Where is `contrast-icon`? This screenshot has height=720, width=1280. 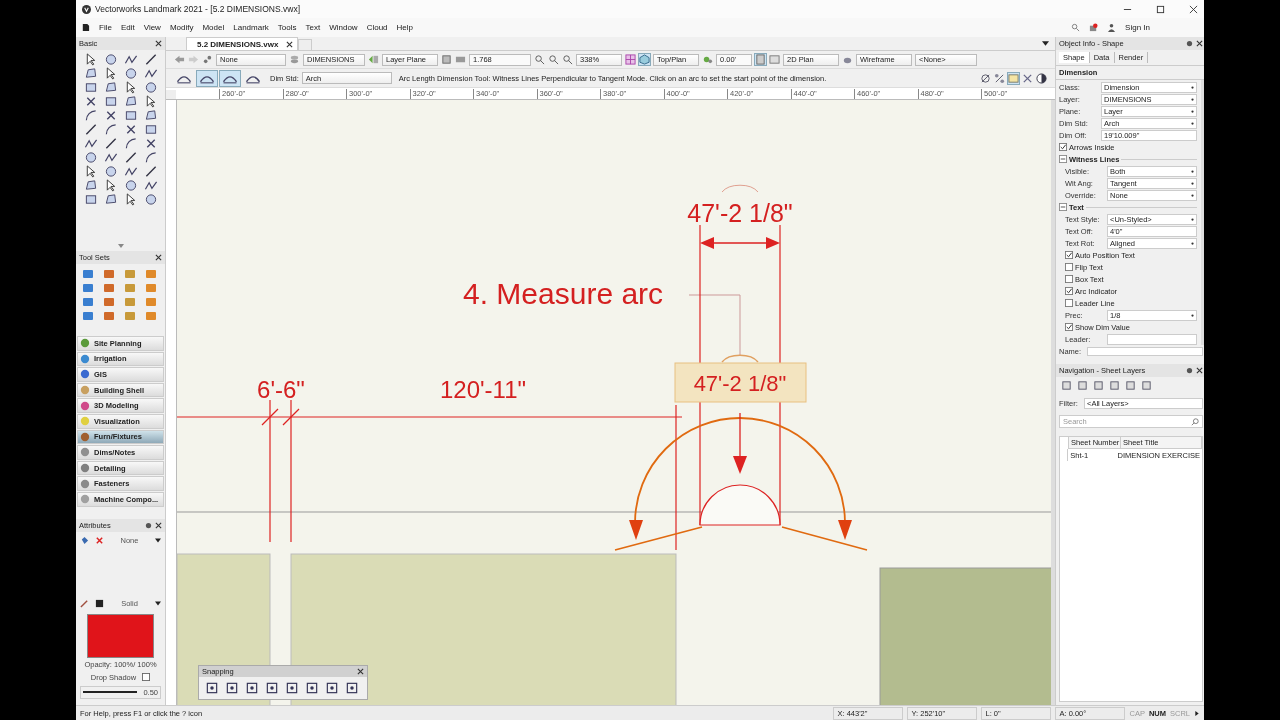
contrast-icon is located at coordinates (1041, 78).